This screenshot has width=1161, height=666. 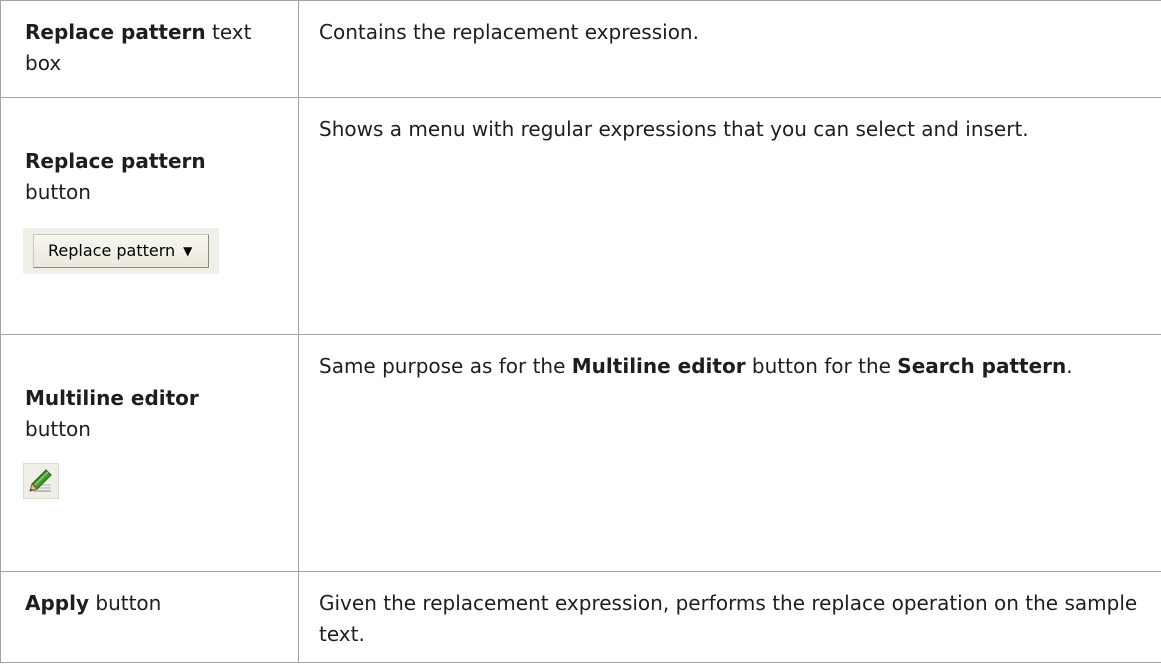 I want to click on description-bold-1: Multiline editor, so click(x=658, y=366).